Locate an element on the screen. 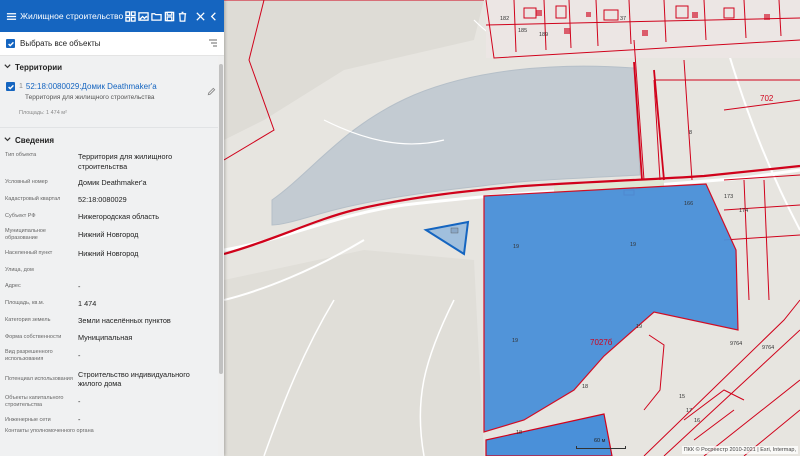  detail-key: Категория земель is located at coordinates (28, 320).